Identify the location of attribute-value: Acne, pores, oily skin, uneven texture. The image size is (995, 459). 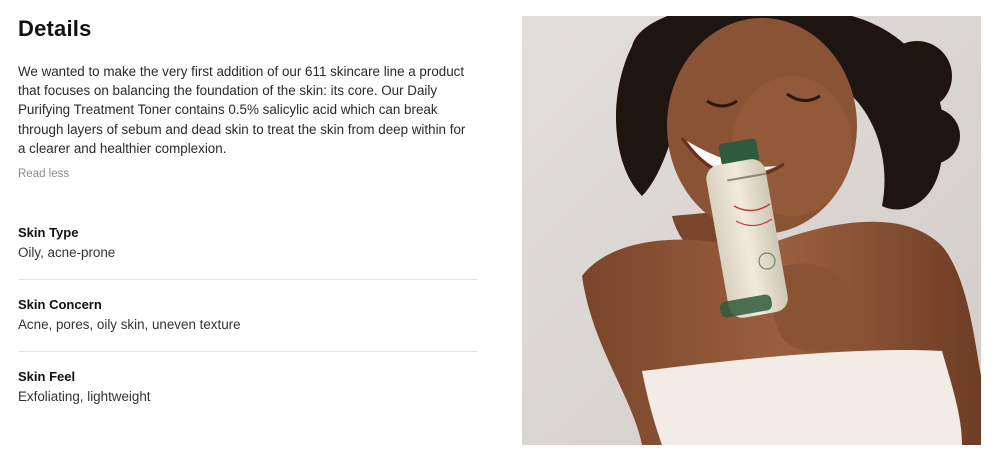
(129, 324).